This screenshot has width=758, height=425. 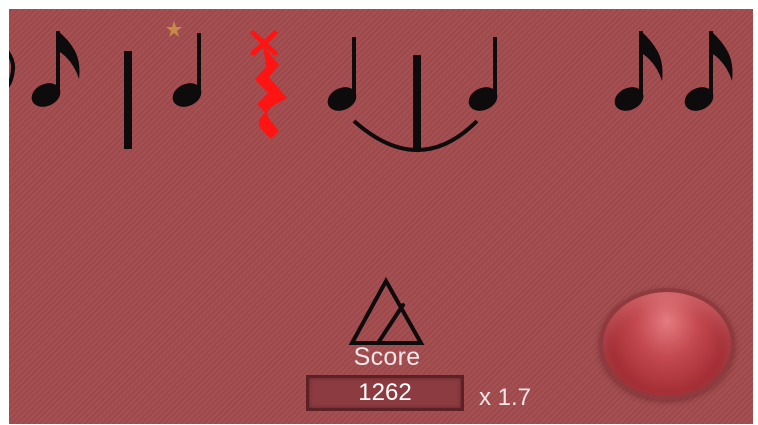 I want to click on eighth-note-icon-partial, so click(x=12, y=69).